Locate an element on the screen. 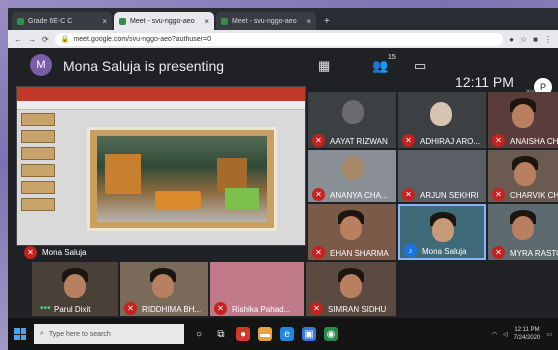 Image resolution: width=558 pixels, height=350 pixels. edge-icon: e is located at coordinates (287, 334).